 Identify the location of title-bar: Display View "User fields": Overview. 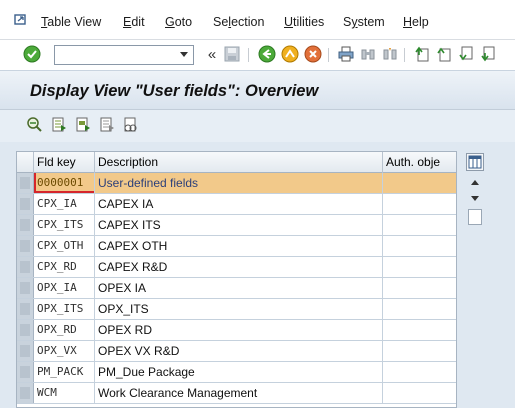
(257, 90).